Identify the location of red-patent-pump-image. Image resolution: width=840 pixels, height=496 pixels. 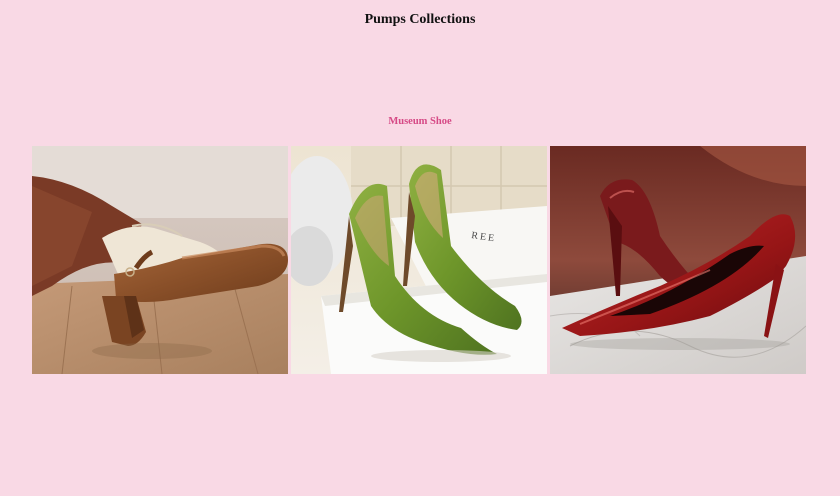
(678, 260).